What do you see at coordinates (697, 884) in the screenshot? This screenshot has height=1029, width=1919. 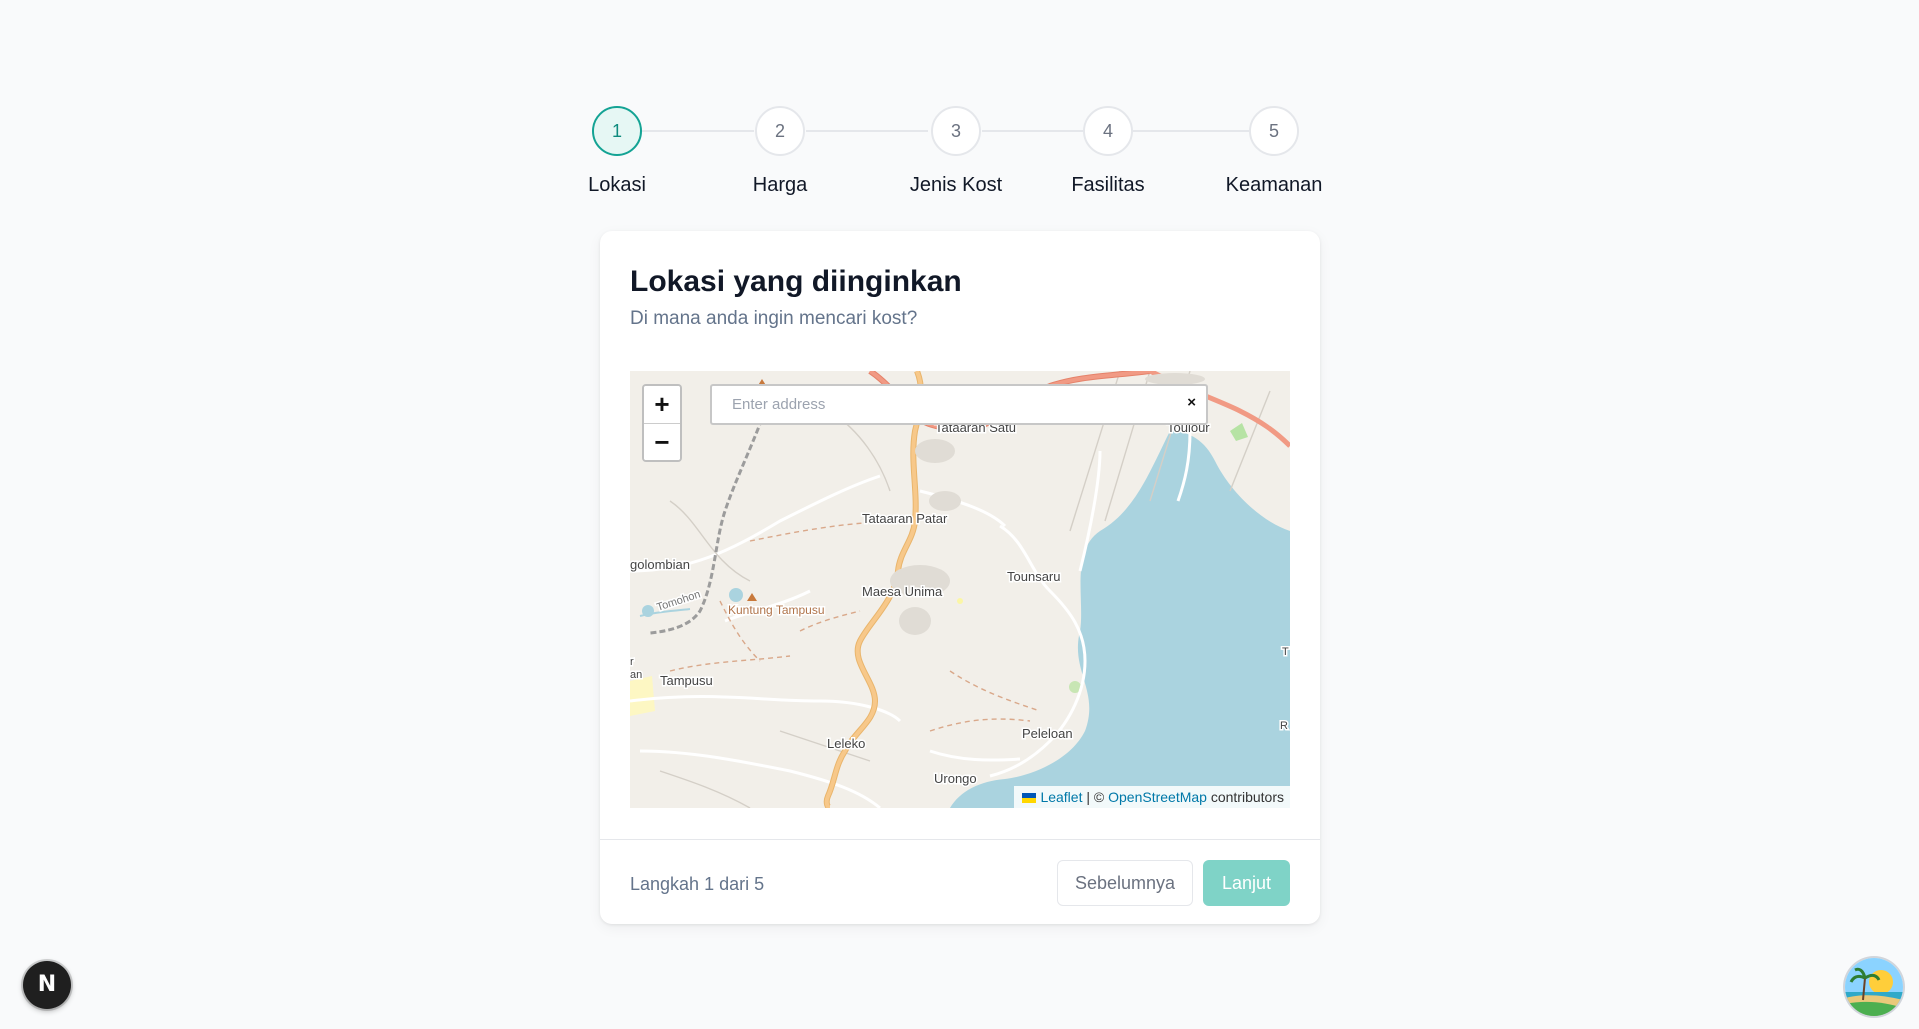 I see `step-counter: Langkah 1 dari 5` at bounding box center [697, 884].